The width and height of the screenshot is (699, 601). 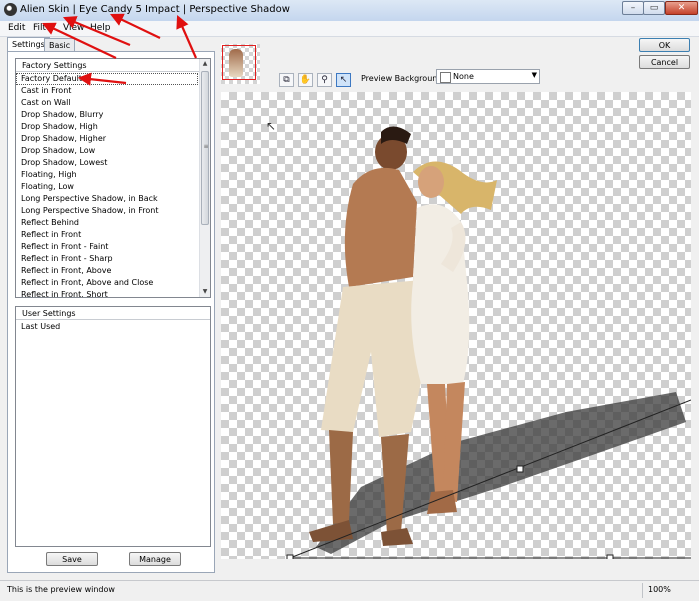 What do you see at coordinates (107, 127) in the screenshot?
I see `factory-setting-item: Drop Shadow, High` at bounding box center [107, 127].